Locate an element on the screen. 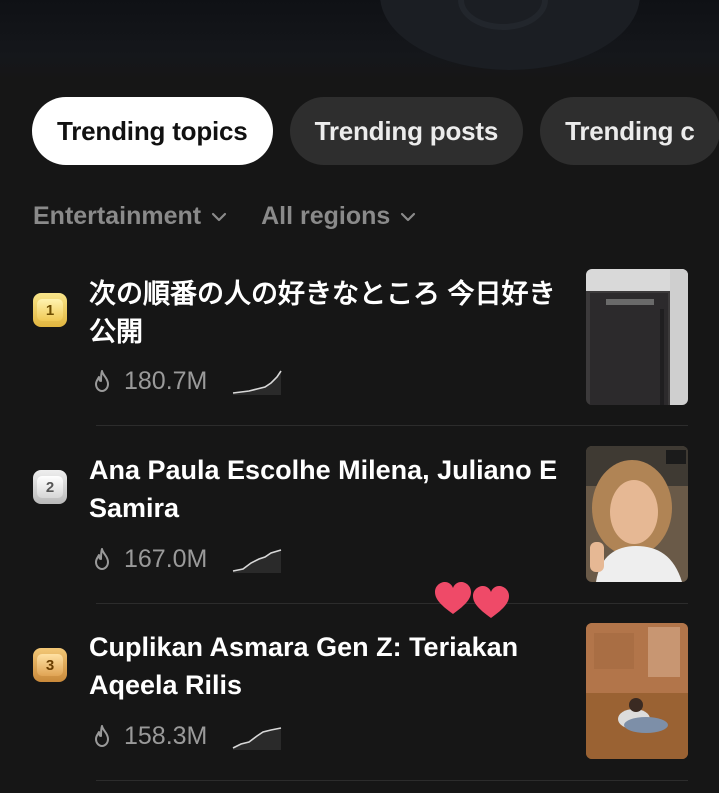  topic-stats: 180.7M is located at coordinates (186, 381).